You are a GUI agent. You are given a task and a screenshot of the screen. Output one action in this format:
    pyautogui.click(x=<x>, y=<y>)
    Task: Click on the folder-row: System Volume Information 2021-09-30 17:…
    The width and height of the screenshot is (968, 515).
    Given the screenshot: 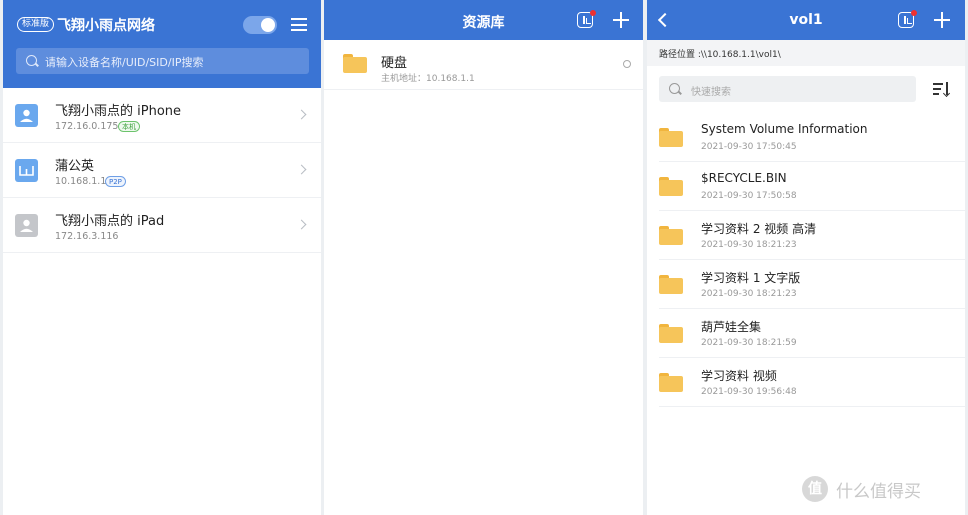 What is the action you would take?
    pyautogui.click(x=812, y=137)
    